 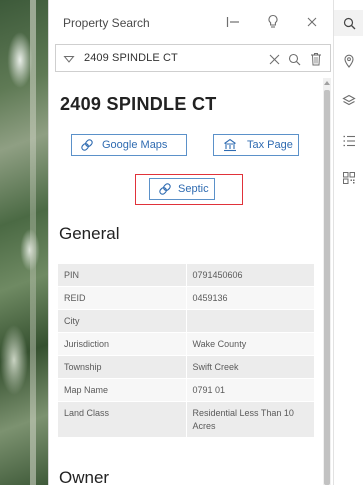 What do you see at coordinates (193, 189) in the screenshot?
I see `septic-label: Septic` at bounding box center [193, 189].